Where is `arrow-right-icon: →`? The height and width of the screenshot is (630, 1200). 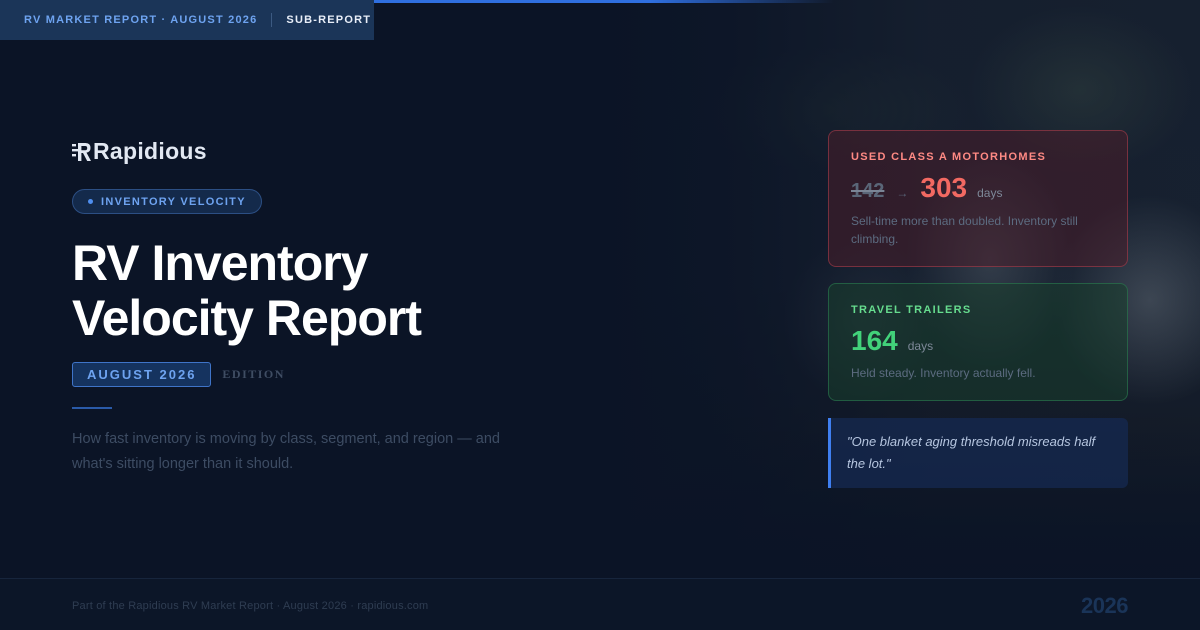
arrow-right-icon: → is located at coordinates (902, 193).